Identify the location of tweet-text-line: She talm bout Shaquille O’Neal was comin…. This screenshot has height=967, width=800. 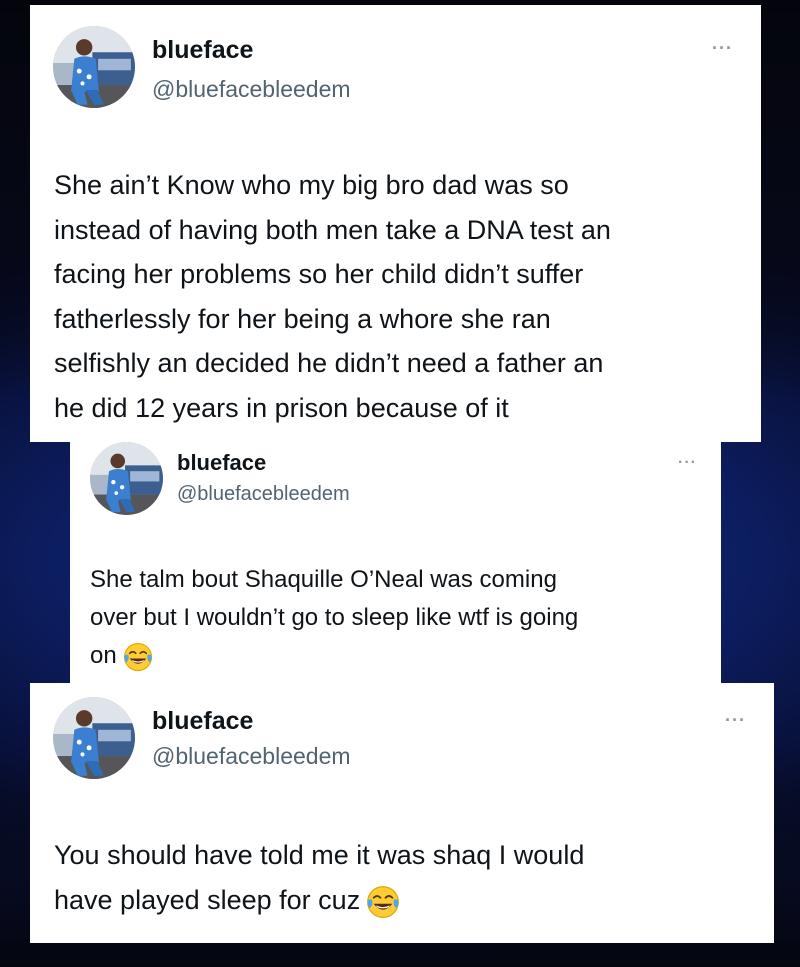
(323, 579).